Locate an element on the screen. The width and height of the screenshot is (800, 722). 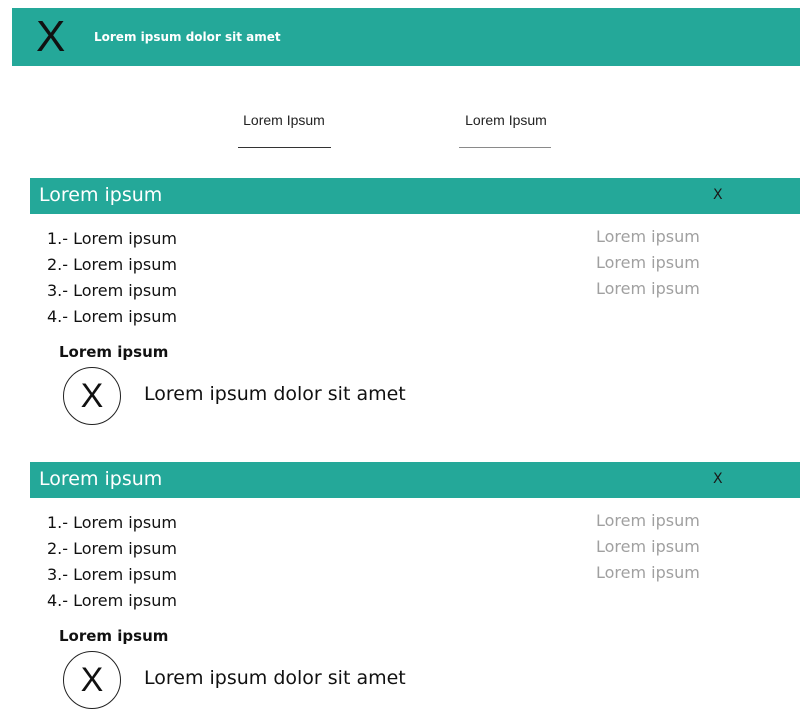
tab-1: Lorem Ipsum is located at coordinates (284, 130).